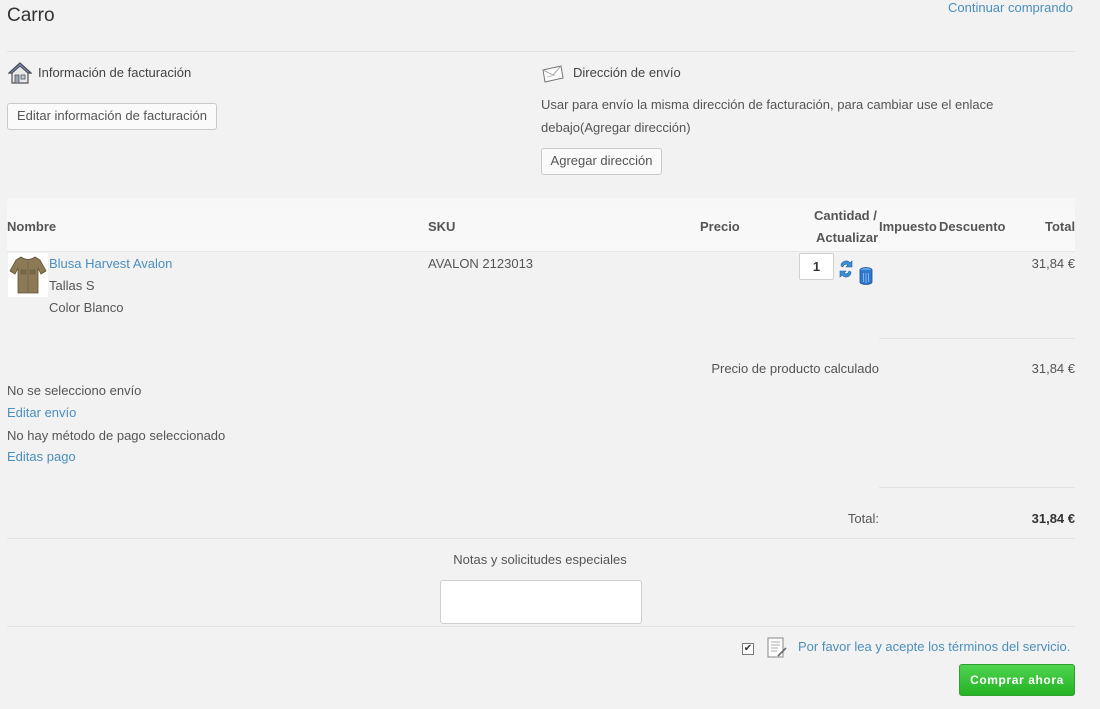  I want to click on row-total: 31,84 €, so click(1053, 263).